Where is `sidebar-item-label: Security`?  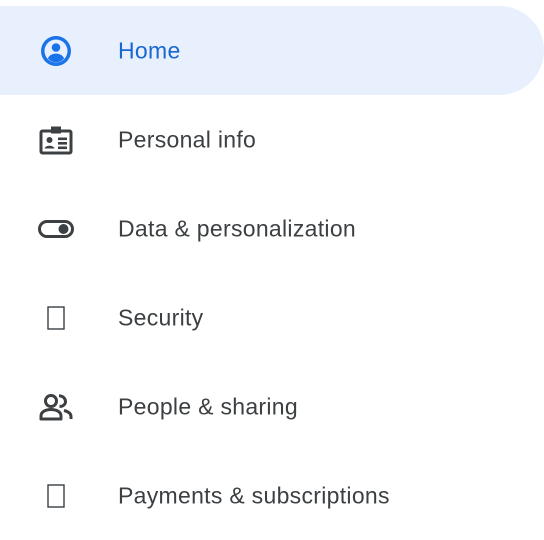
sidebar-item-label: Security is located at coordinates (161, 317).